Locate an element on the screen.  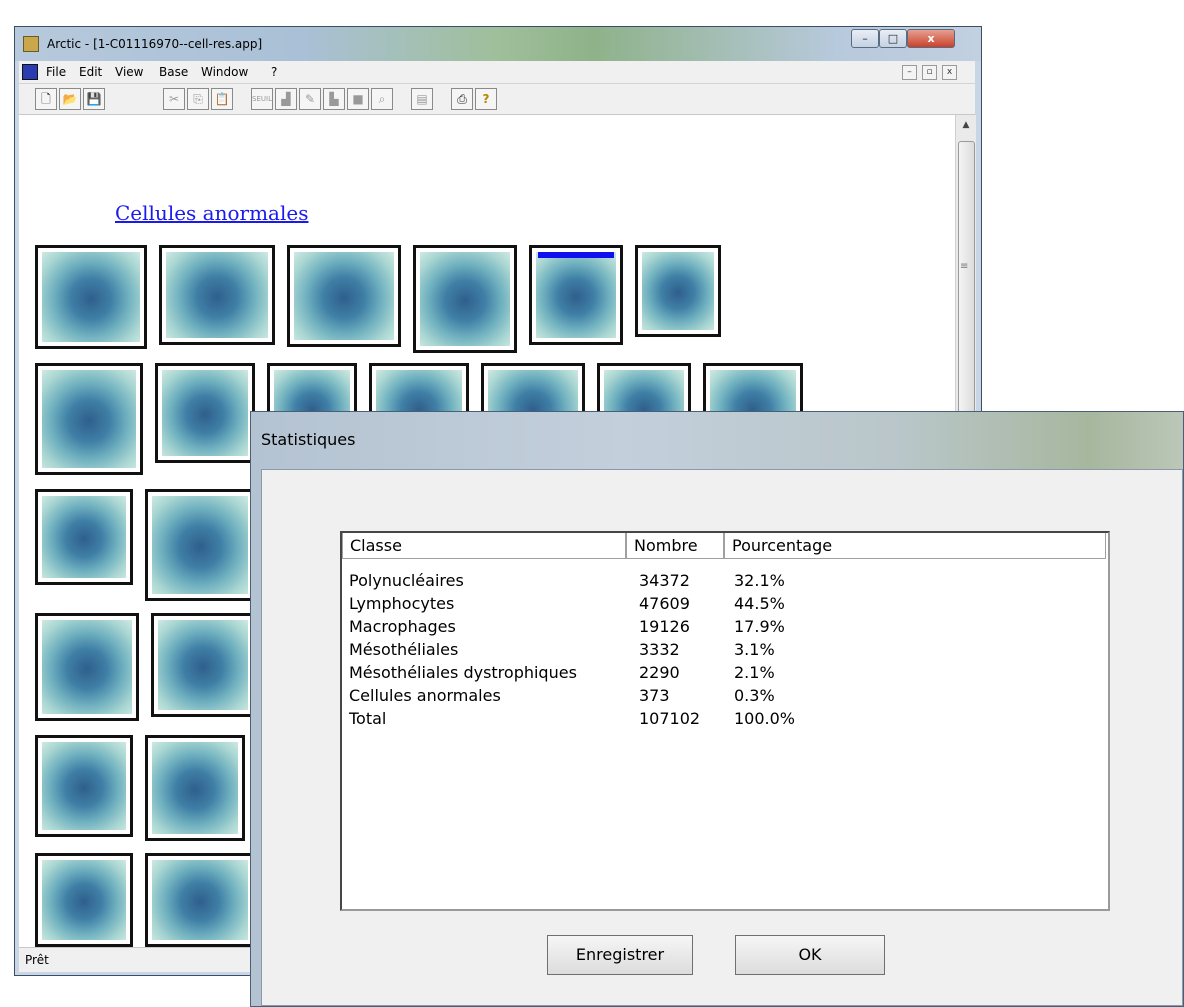
menu-base: Base is located at coordinates (173, 72).